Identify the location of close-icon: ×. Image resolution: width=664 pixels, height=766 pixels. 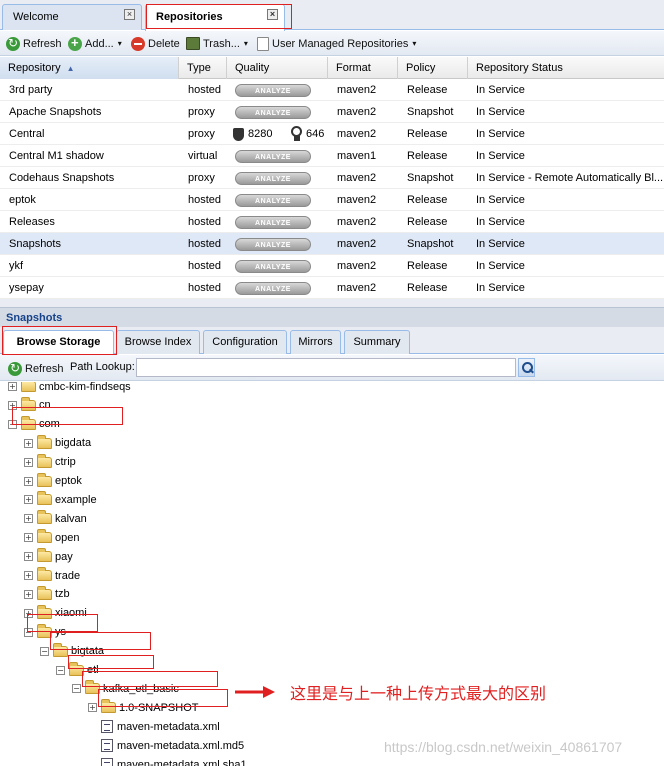
(129, 14).